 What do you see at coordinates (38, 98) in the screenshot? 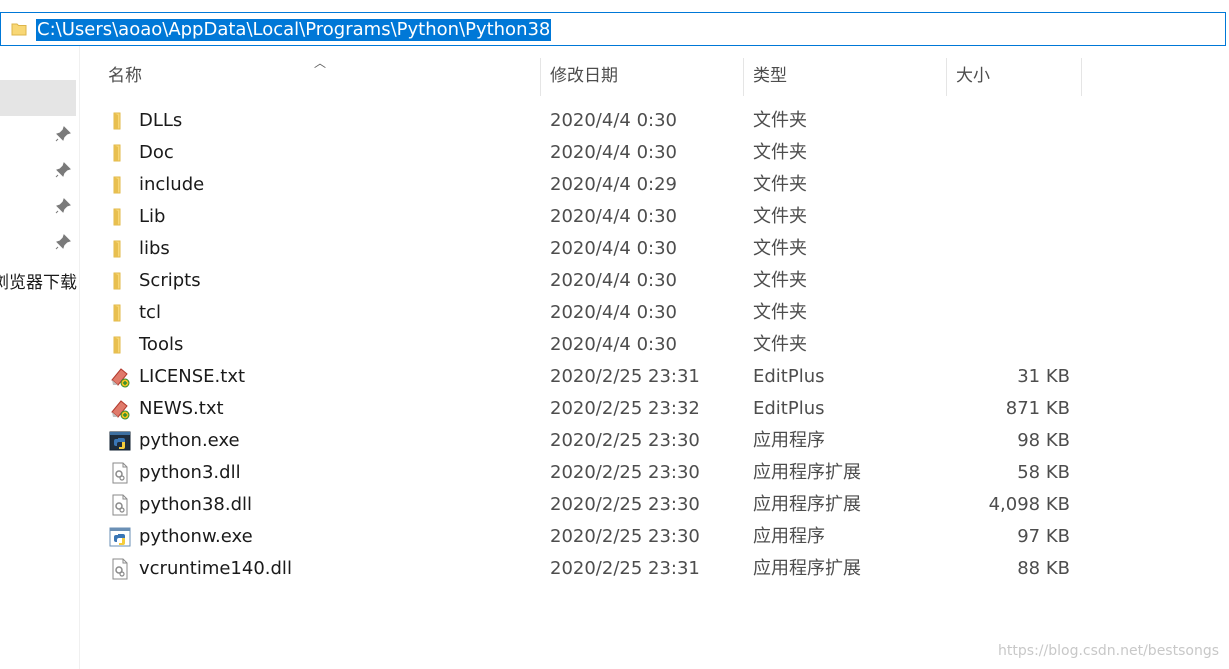
I see `nav-selected-item` at bounding box center [38, 98].